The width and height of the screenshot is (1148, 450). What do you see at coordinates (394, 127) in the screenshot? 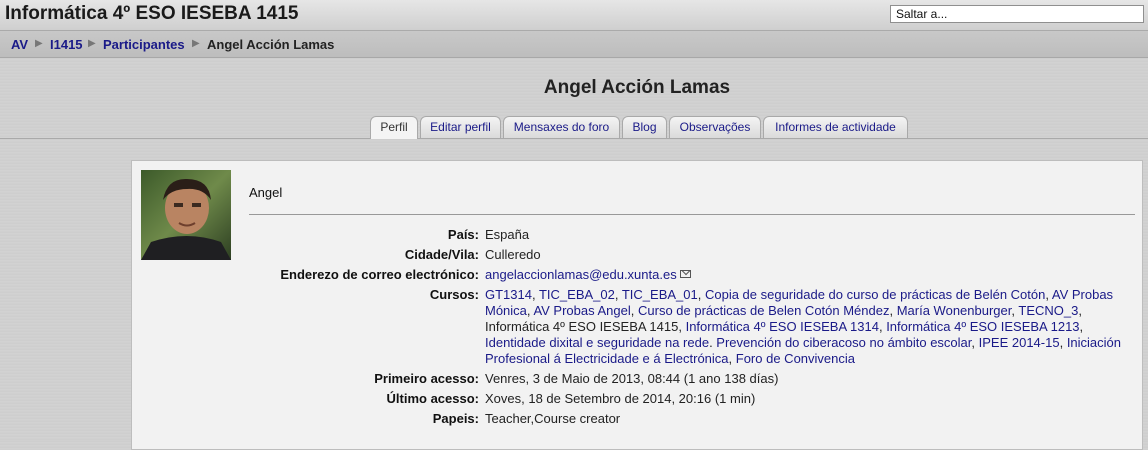
I see `tab-perfil: Perfil` at bounding box center [394, 127].